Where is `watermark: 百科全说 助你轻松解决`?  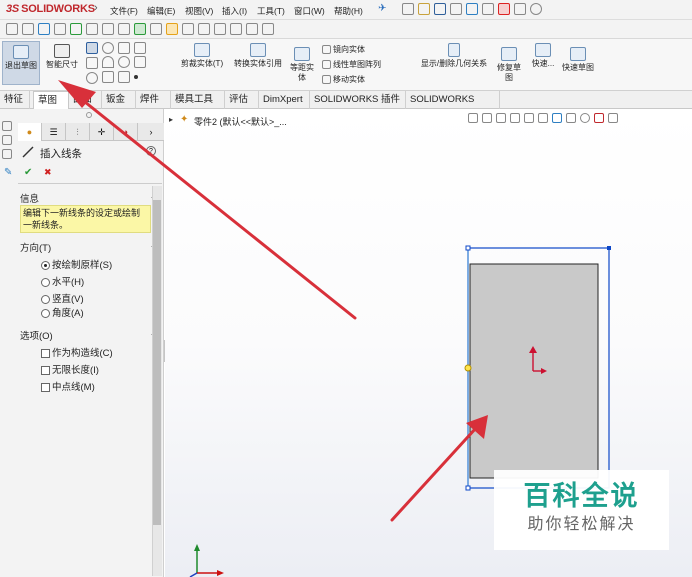
watermark: 百科全说 助你轻松解决 is located at coordinates (581, 510).